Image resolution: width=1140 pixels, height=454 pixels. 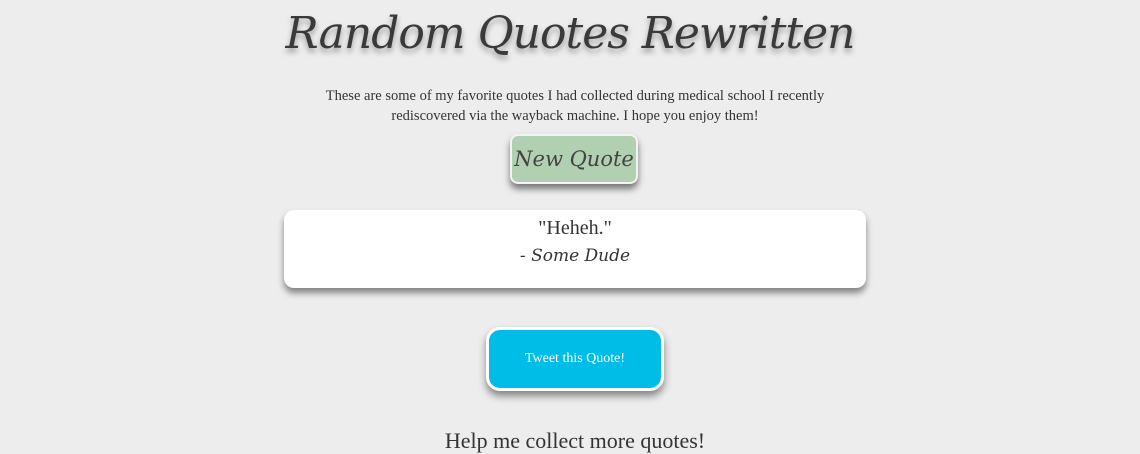 I want to click on help-heading: Help me collect more quotes!, so click(x=575, y=440).